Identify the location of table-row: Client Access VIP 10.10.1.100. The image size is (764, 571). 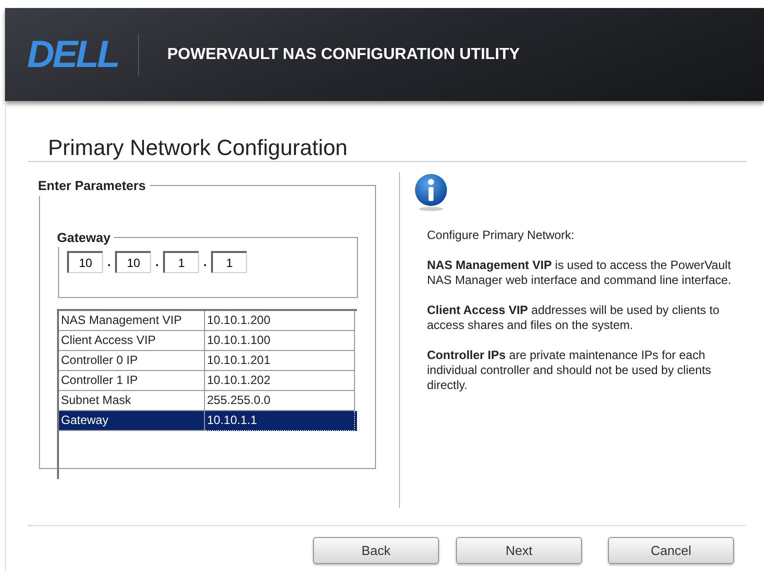
(208, 340).